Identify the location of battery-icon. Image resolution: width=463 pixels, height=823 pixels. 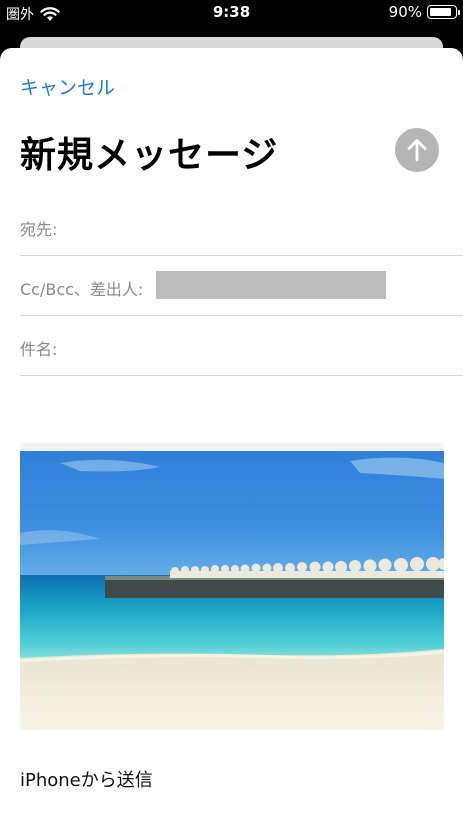
(443, 12).